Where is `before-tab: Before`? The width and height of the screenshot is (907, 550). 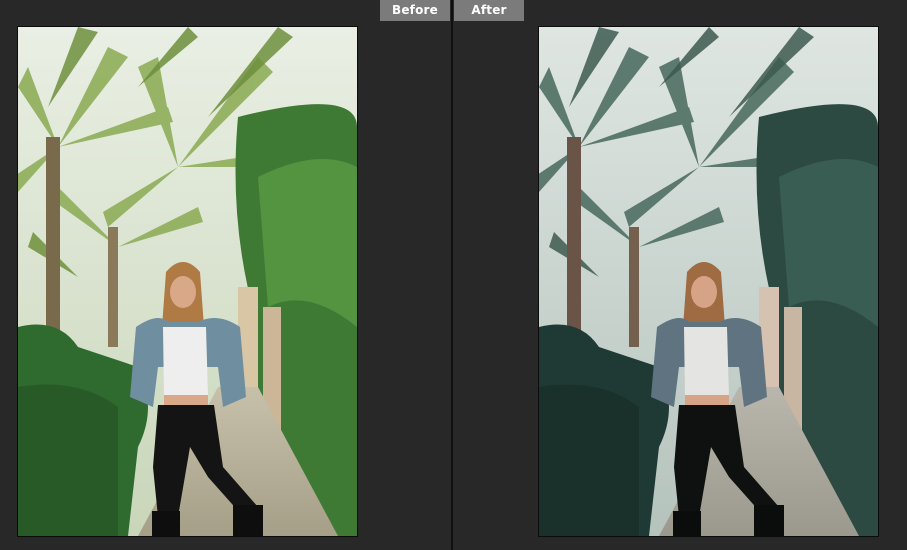
before-tab: Before is located at coordinates (415, 10).